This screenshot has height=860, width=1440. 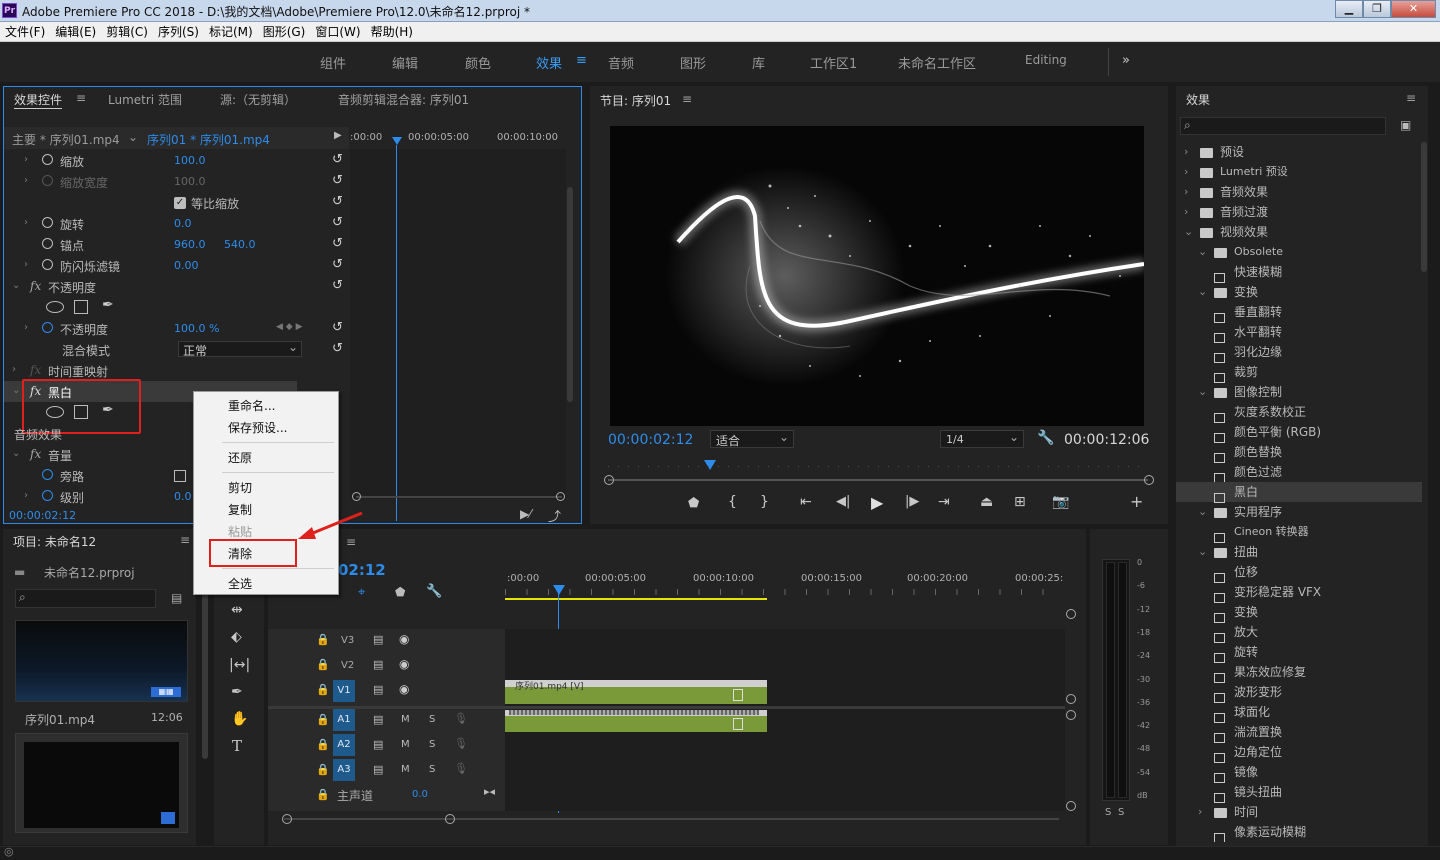 What do you see at coordinates (397, 141) in the screenshot?
I see `playhead-icon` at bounding box center [397, 141].